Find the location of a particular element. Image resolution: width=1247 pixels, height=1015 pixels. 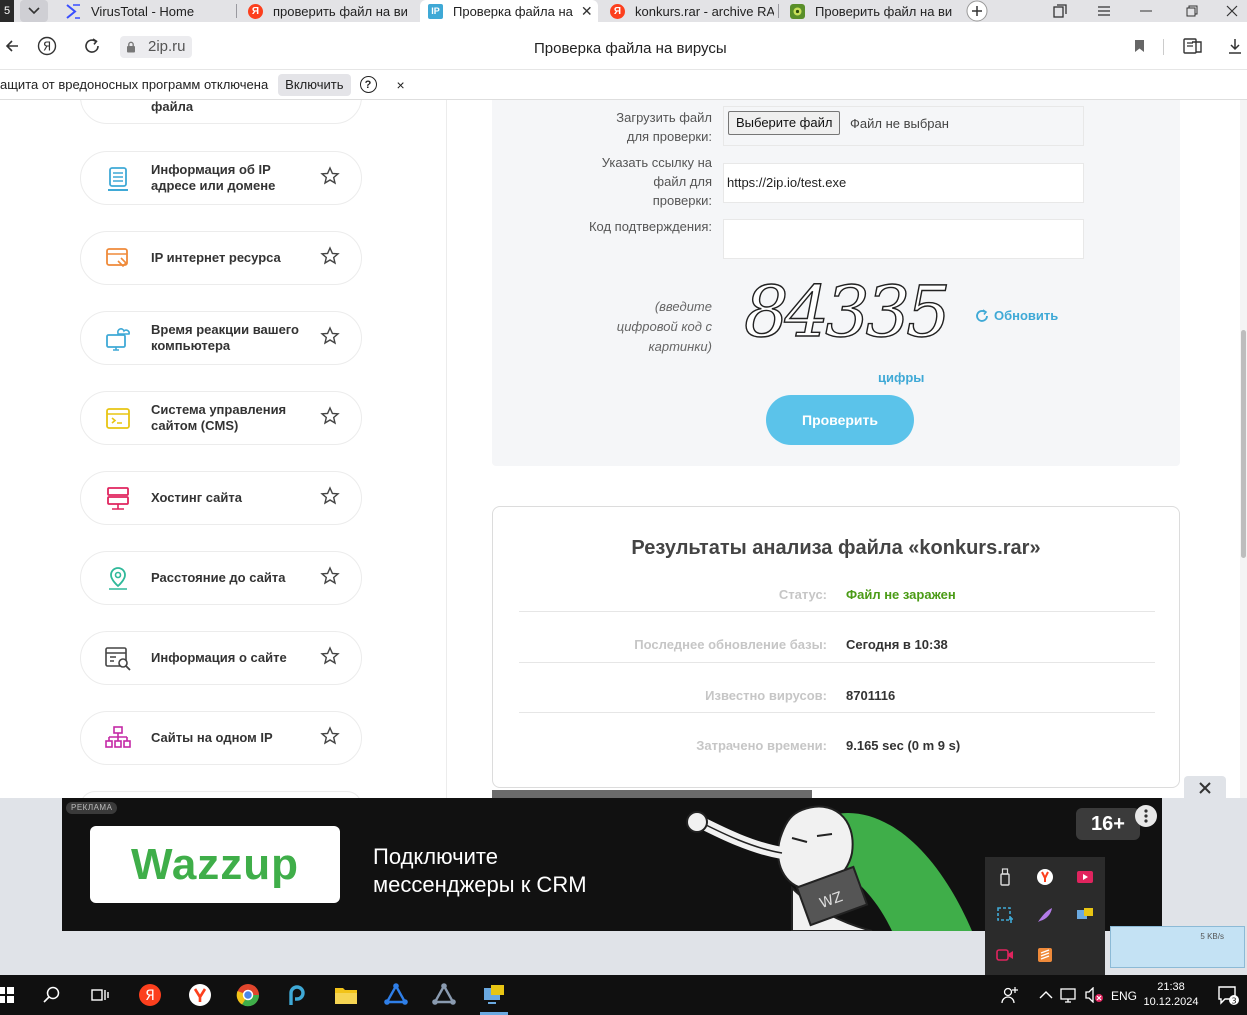

close-window-icon is located at coordinates (1231, 11).